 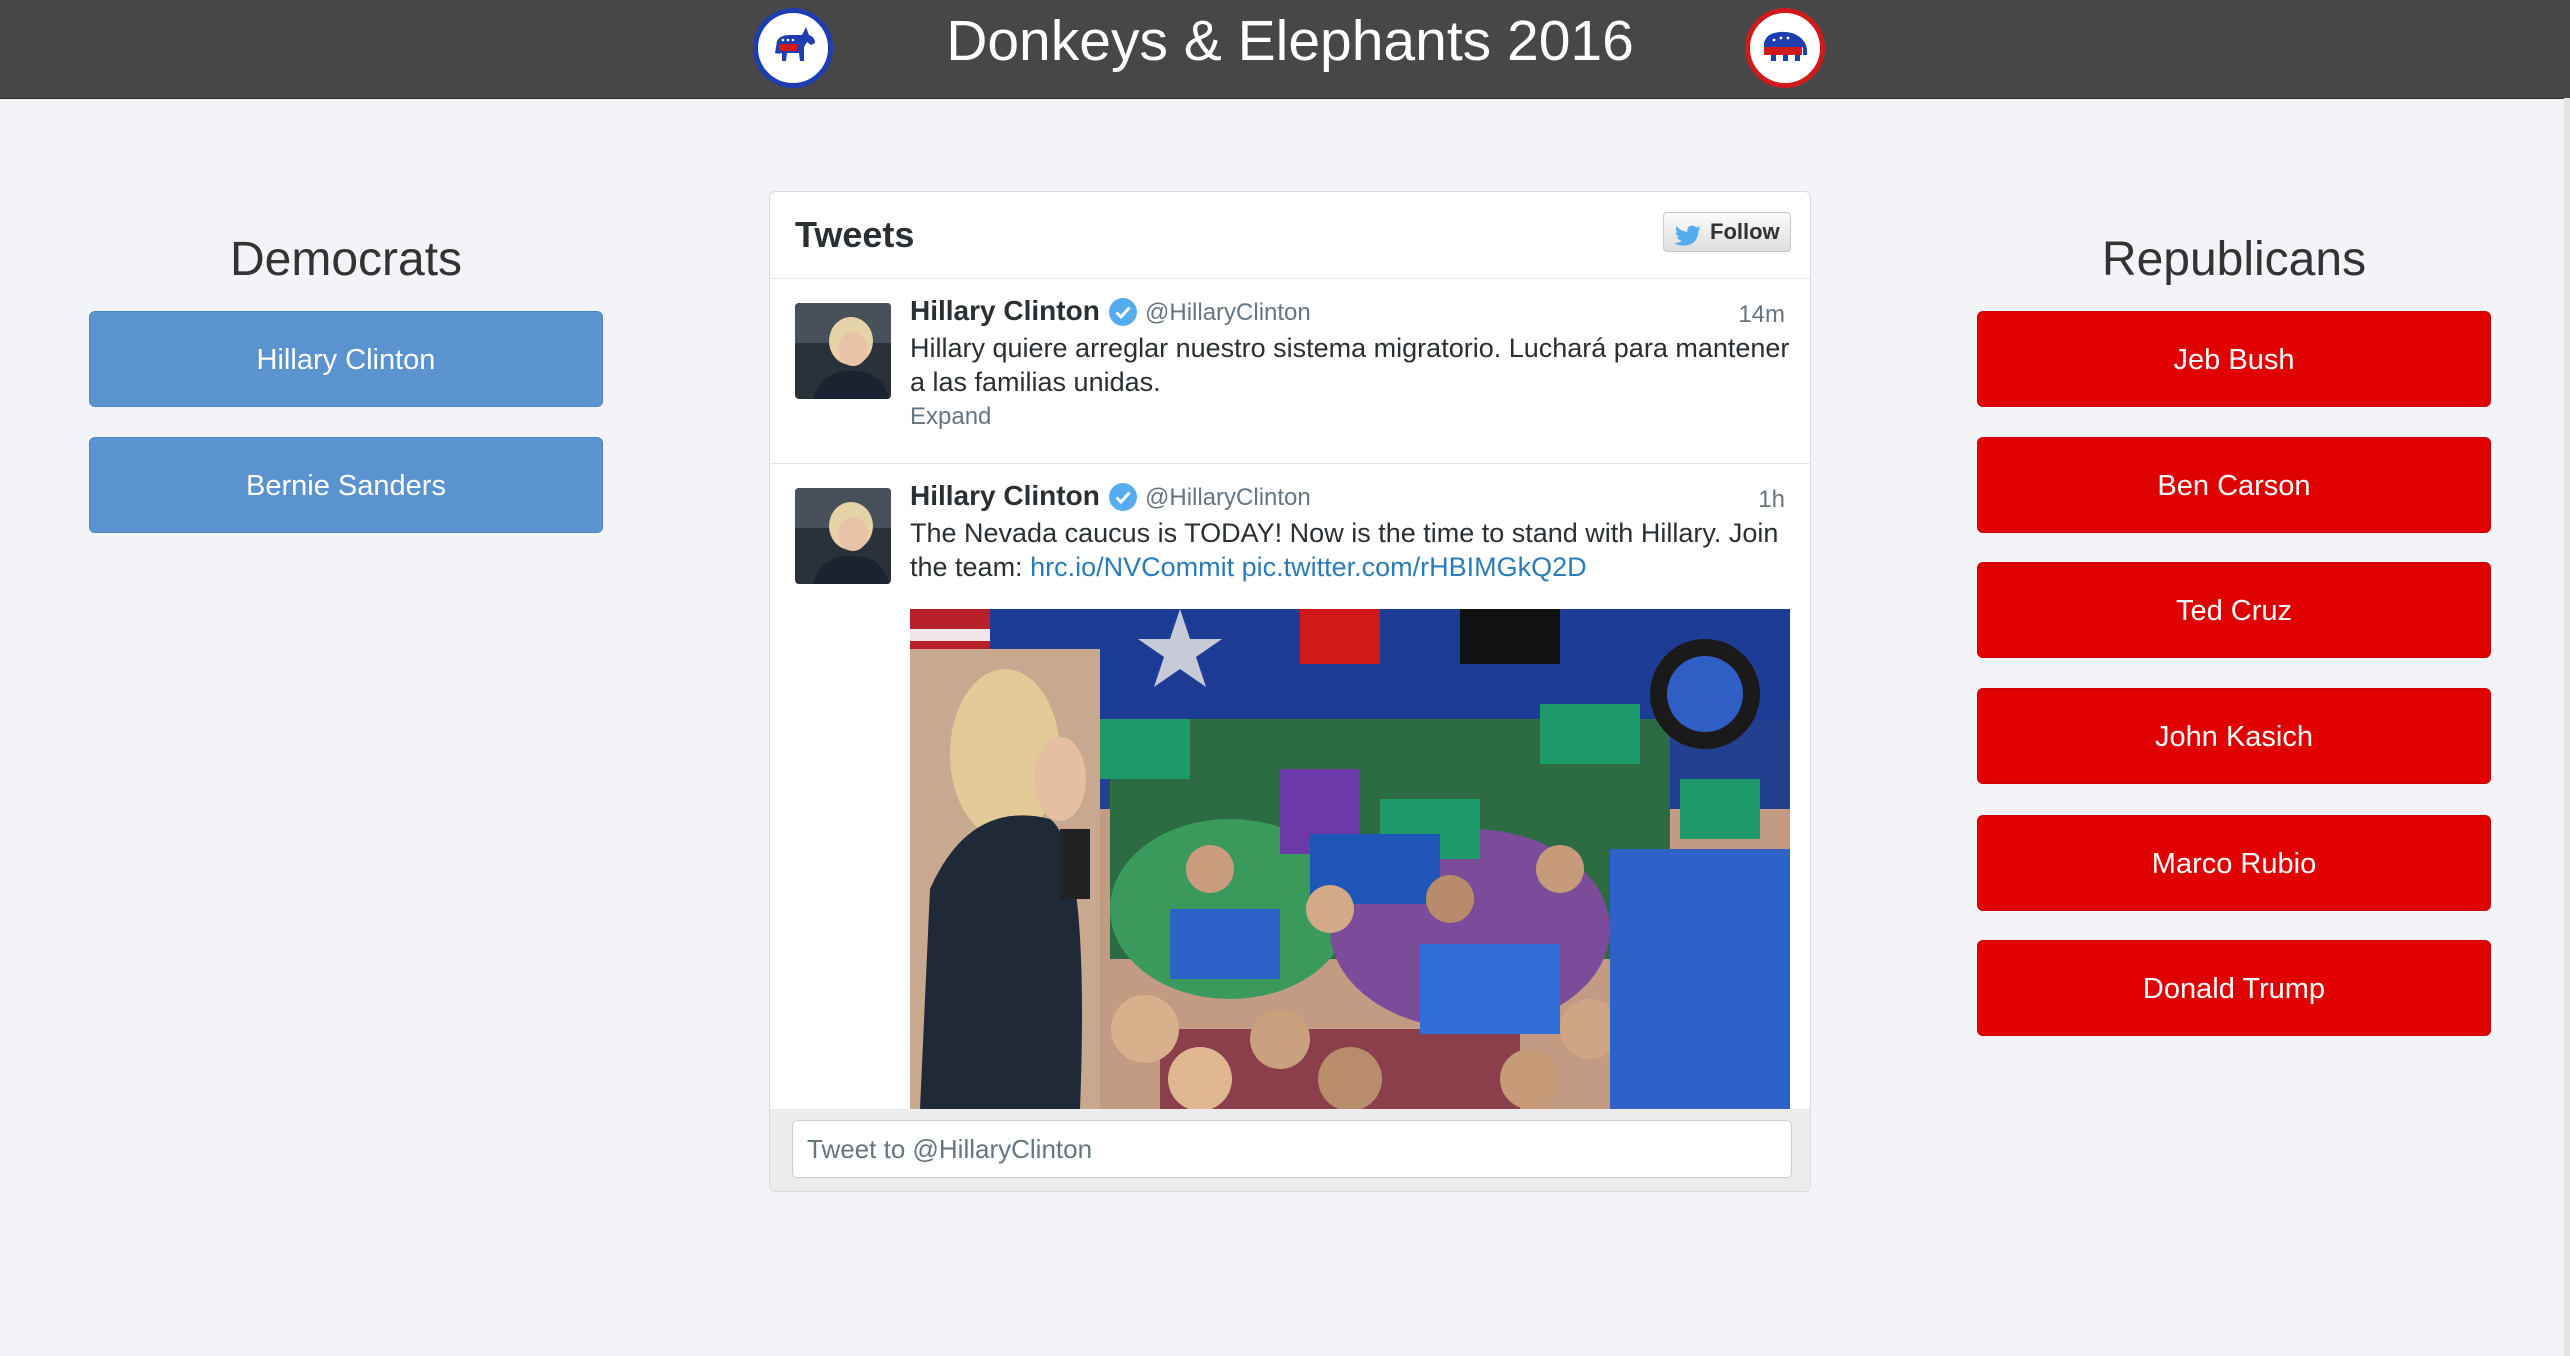 I want to click on democrats-heading: Democrats, so click(x=346, y=259).